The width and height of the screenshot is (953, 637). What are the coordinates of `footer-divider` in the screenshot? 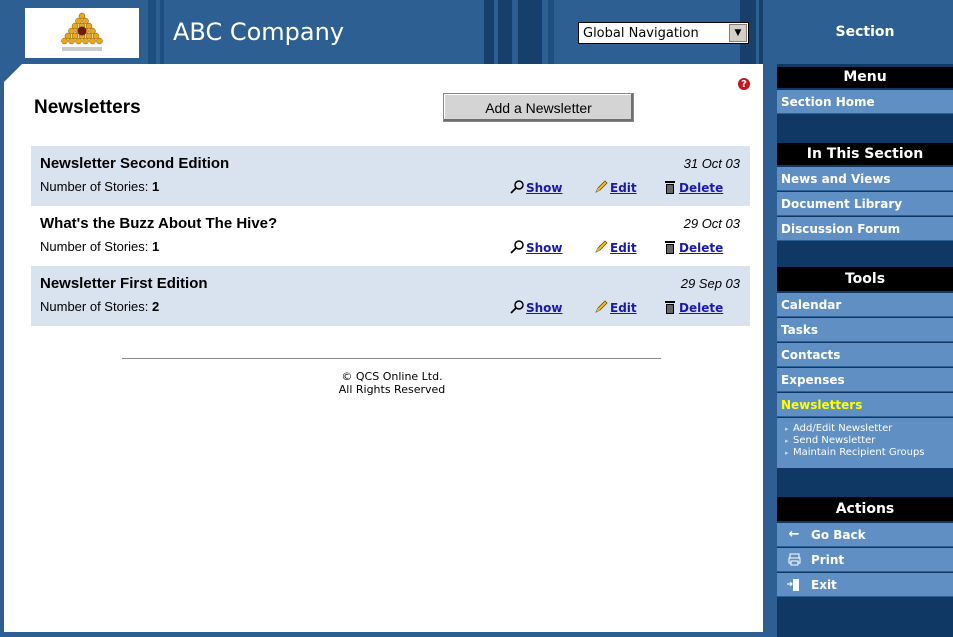 It's located at (391, 358).